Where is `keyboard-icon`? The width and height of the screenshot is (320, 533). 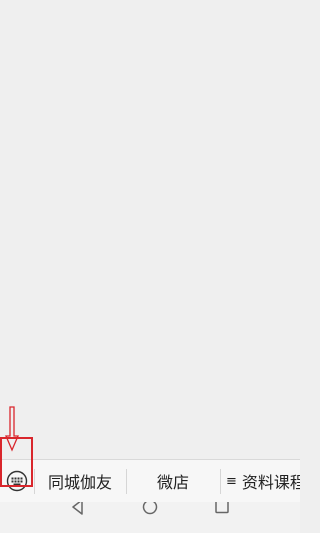
keyboard-icon is located at coordinates (17, 481).